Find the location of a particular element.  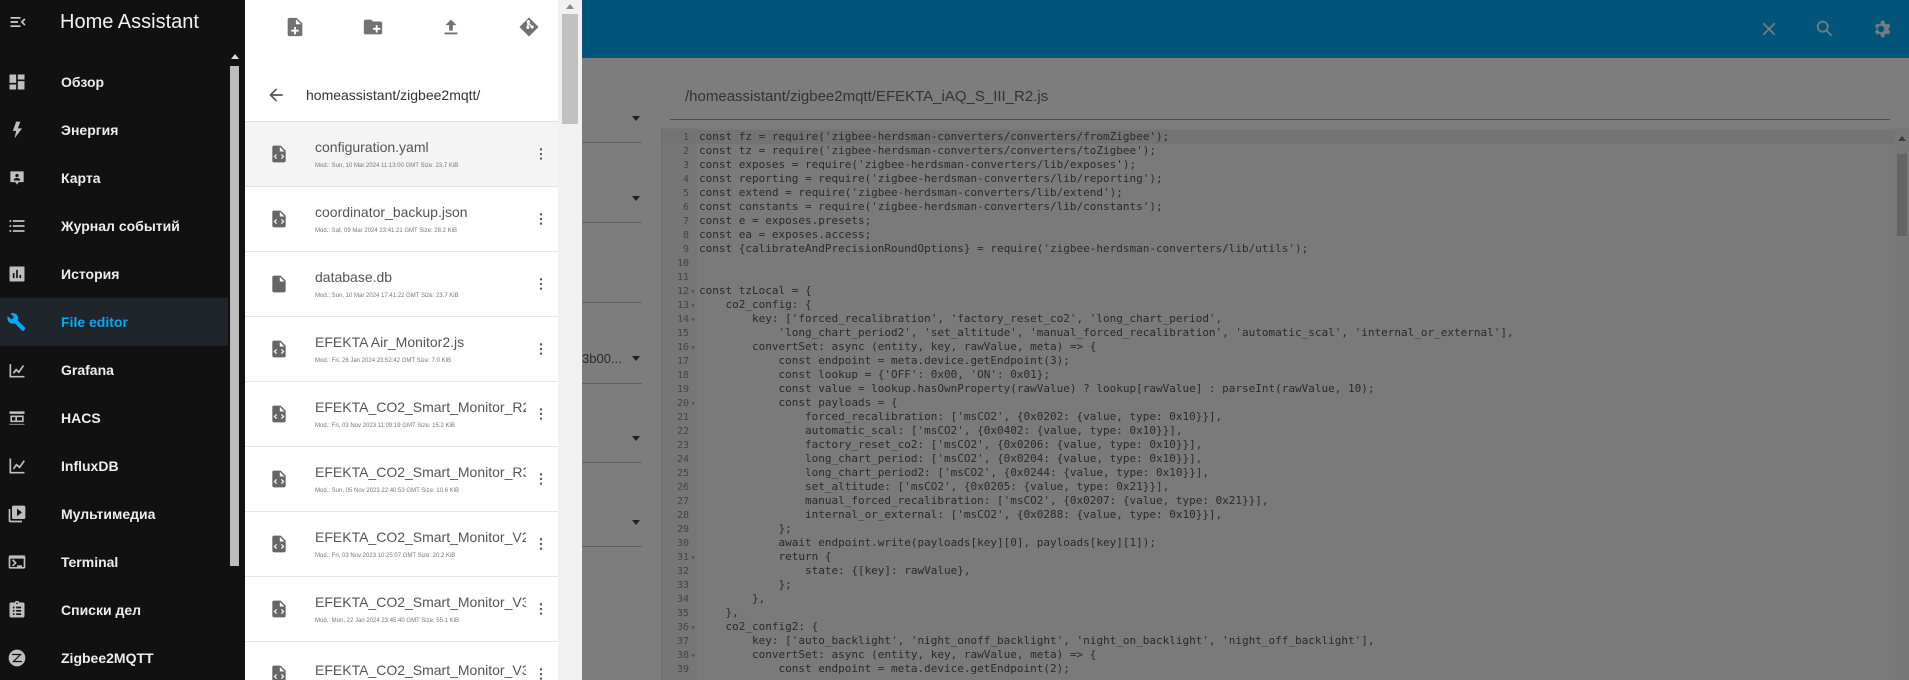

file-browser-toolbar is located at coordinates (413, 27).